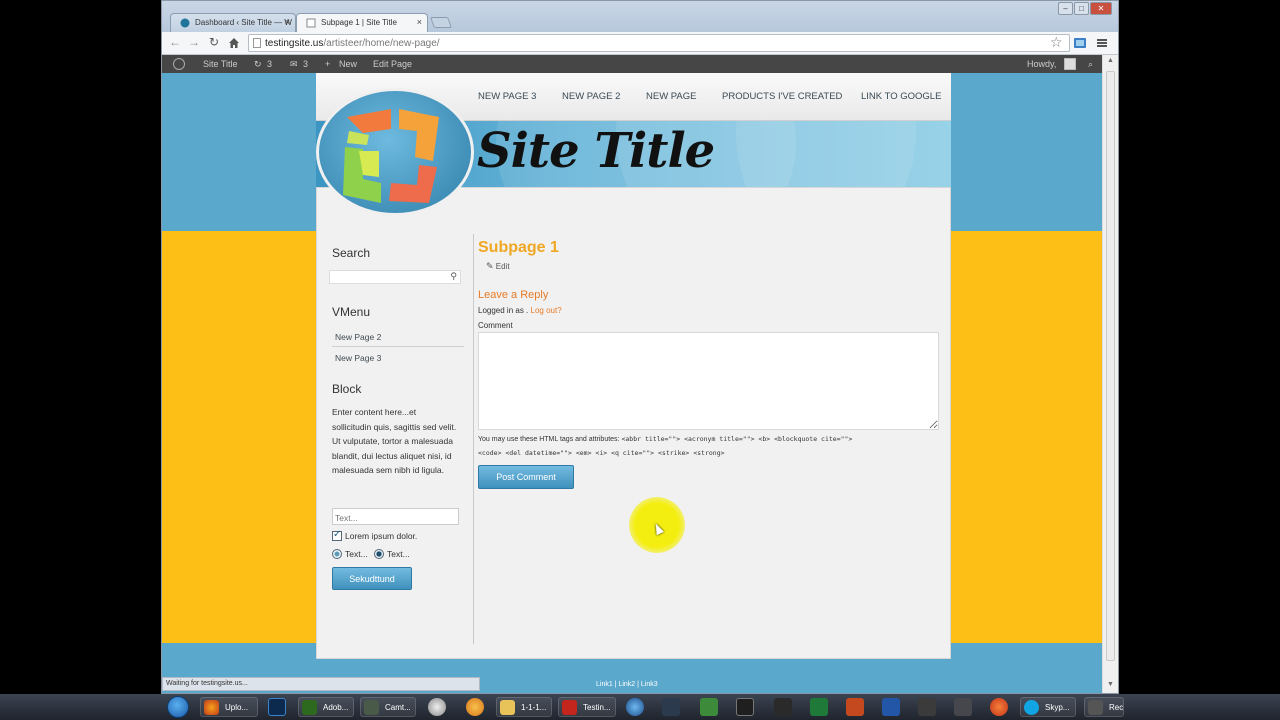  I want to click on powerpoint-icon, so click(855, 707).